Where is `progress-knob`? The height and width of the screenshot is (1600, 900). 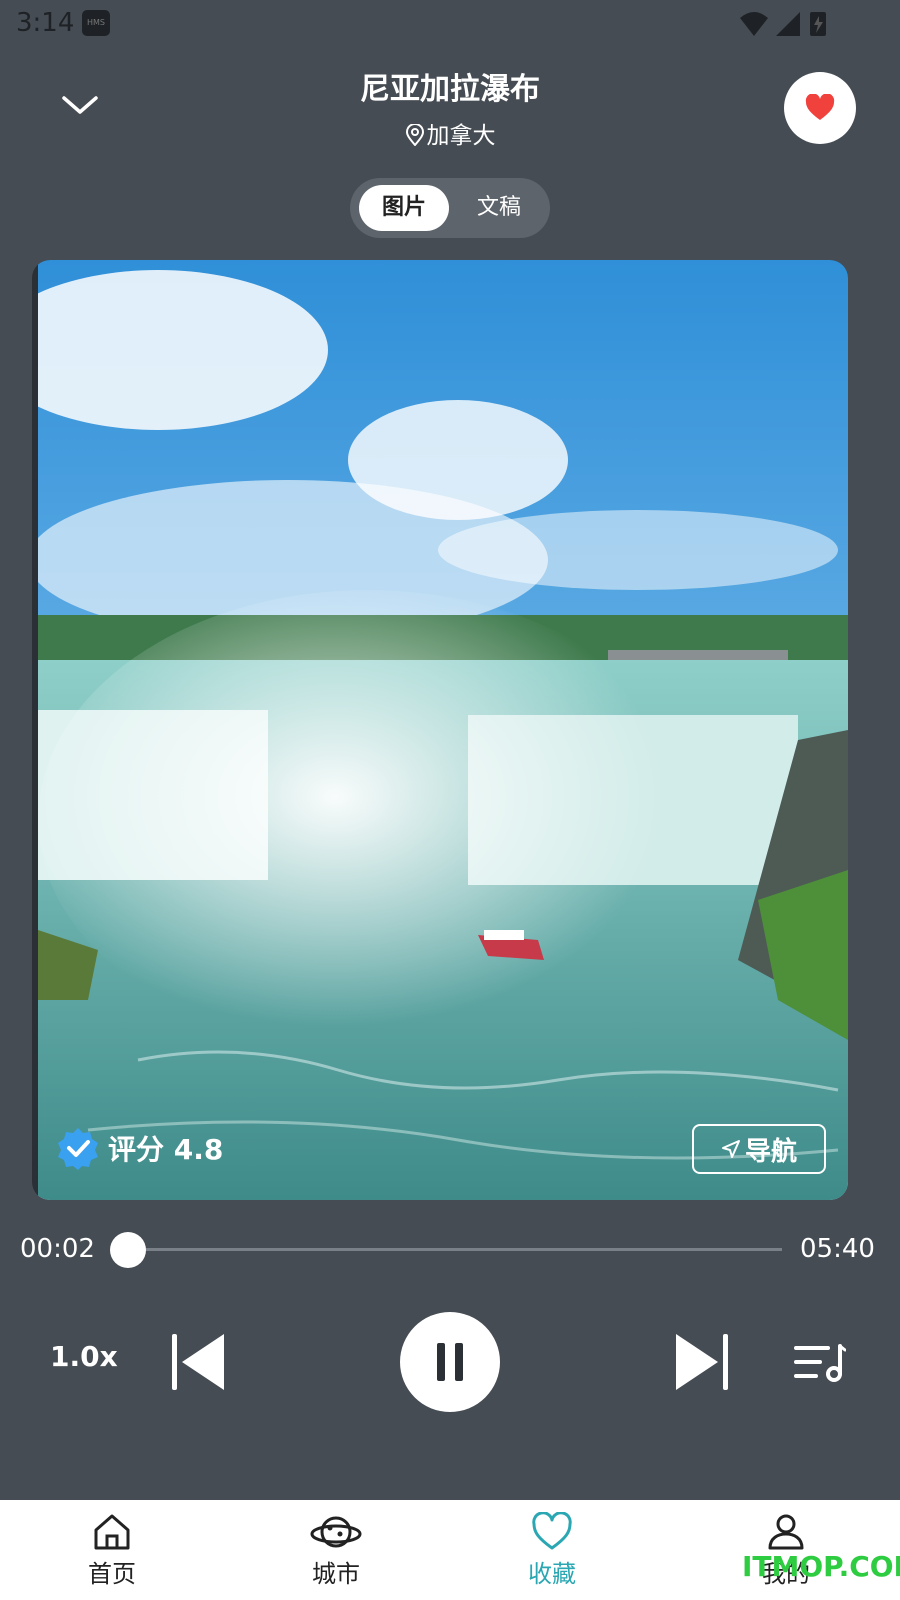
progress-knob is located at coordinates (127, 1250).